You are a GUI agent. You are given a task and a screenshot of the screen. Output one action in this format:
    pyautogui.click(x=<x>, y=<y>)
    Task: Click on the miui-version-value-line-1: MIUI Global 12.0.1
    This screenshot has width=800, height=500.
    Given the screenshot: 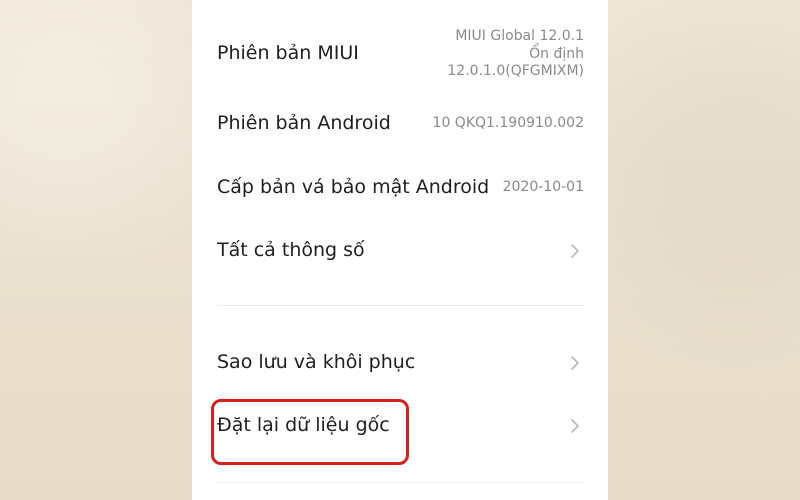 What is the action you would take?
    pyautogui.click(x=519, y=36)
    